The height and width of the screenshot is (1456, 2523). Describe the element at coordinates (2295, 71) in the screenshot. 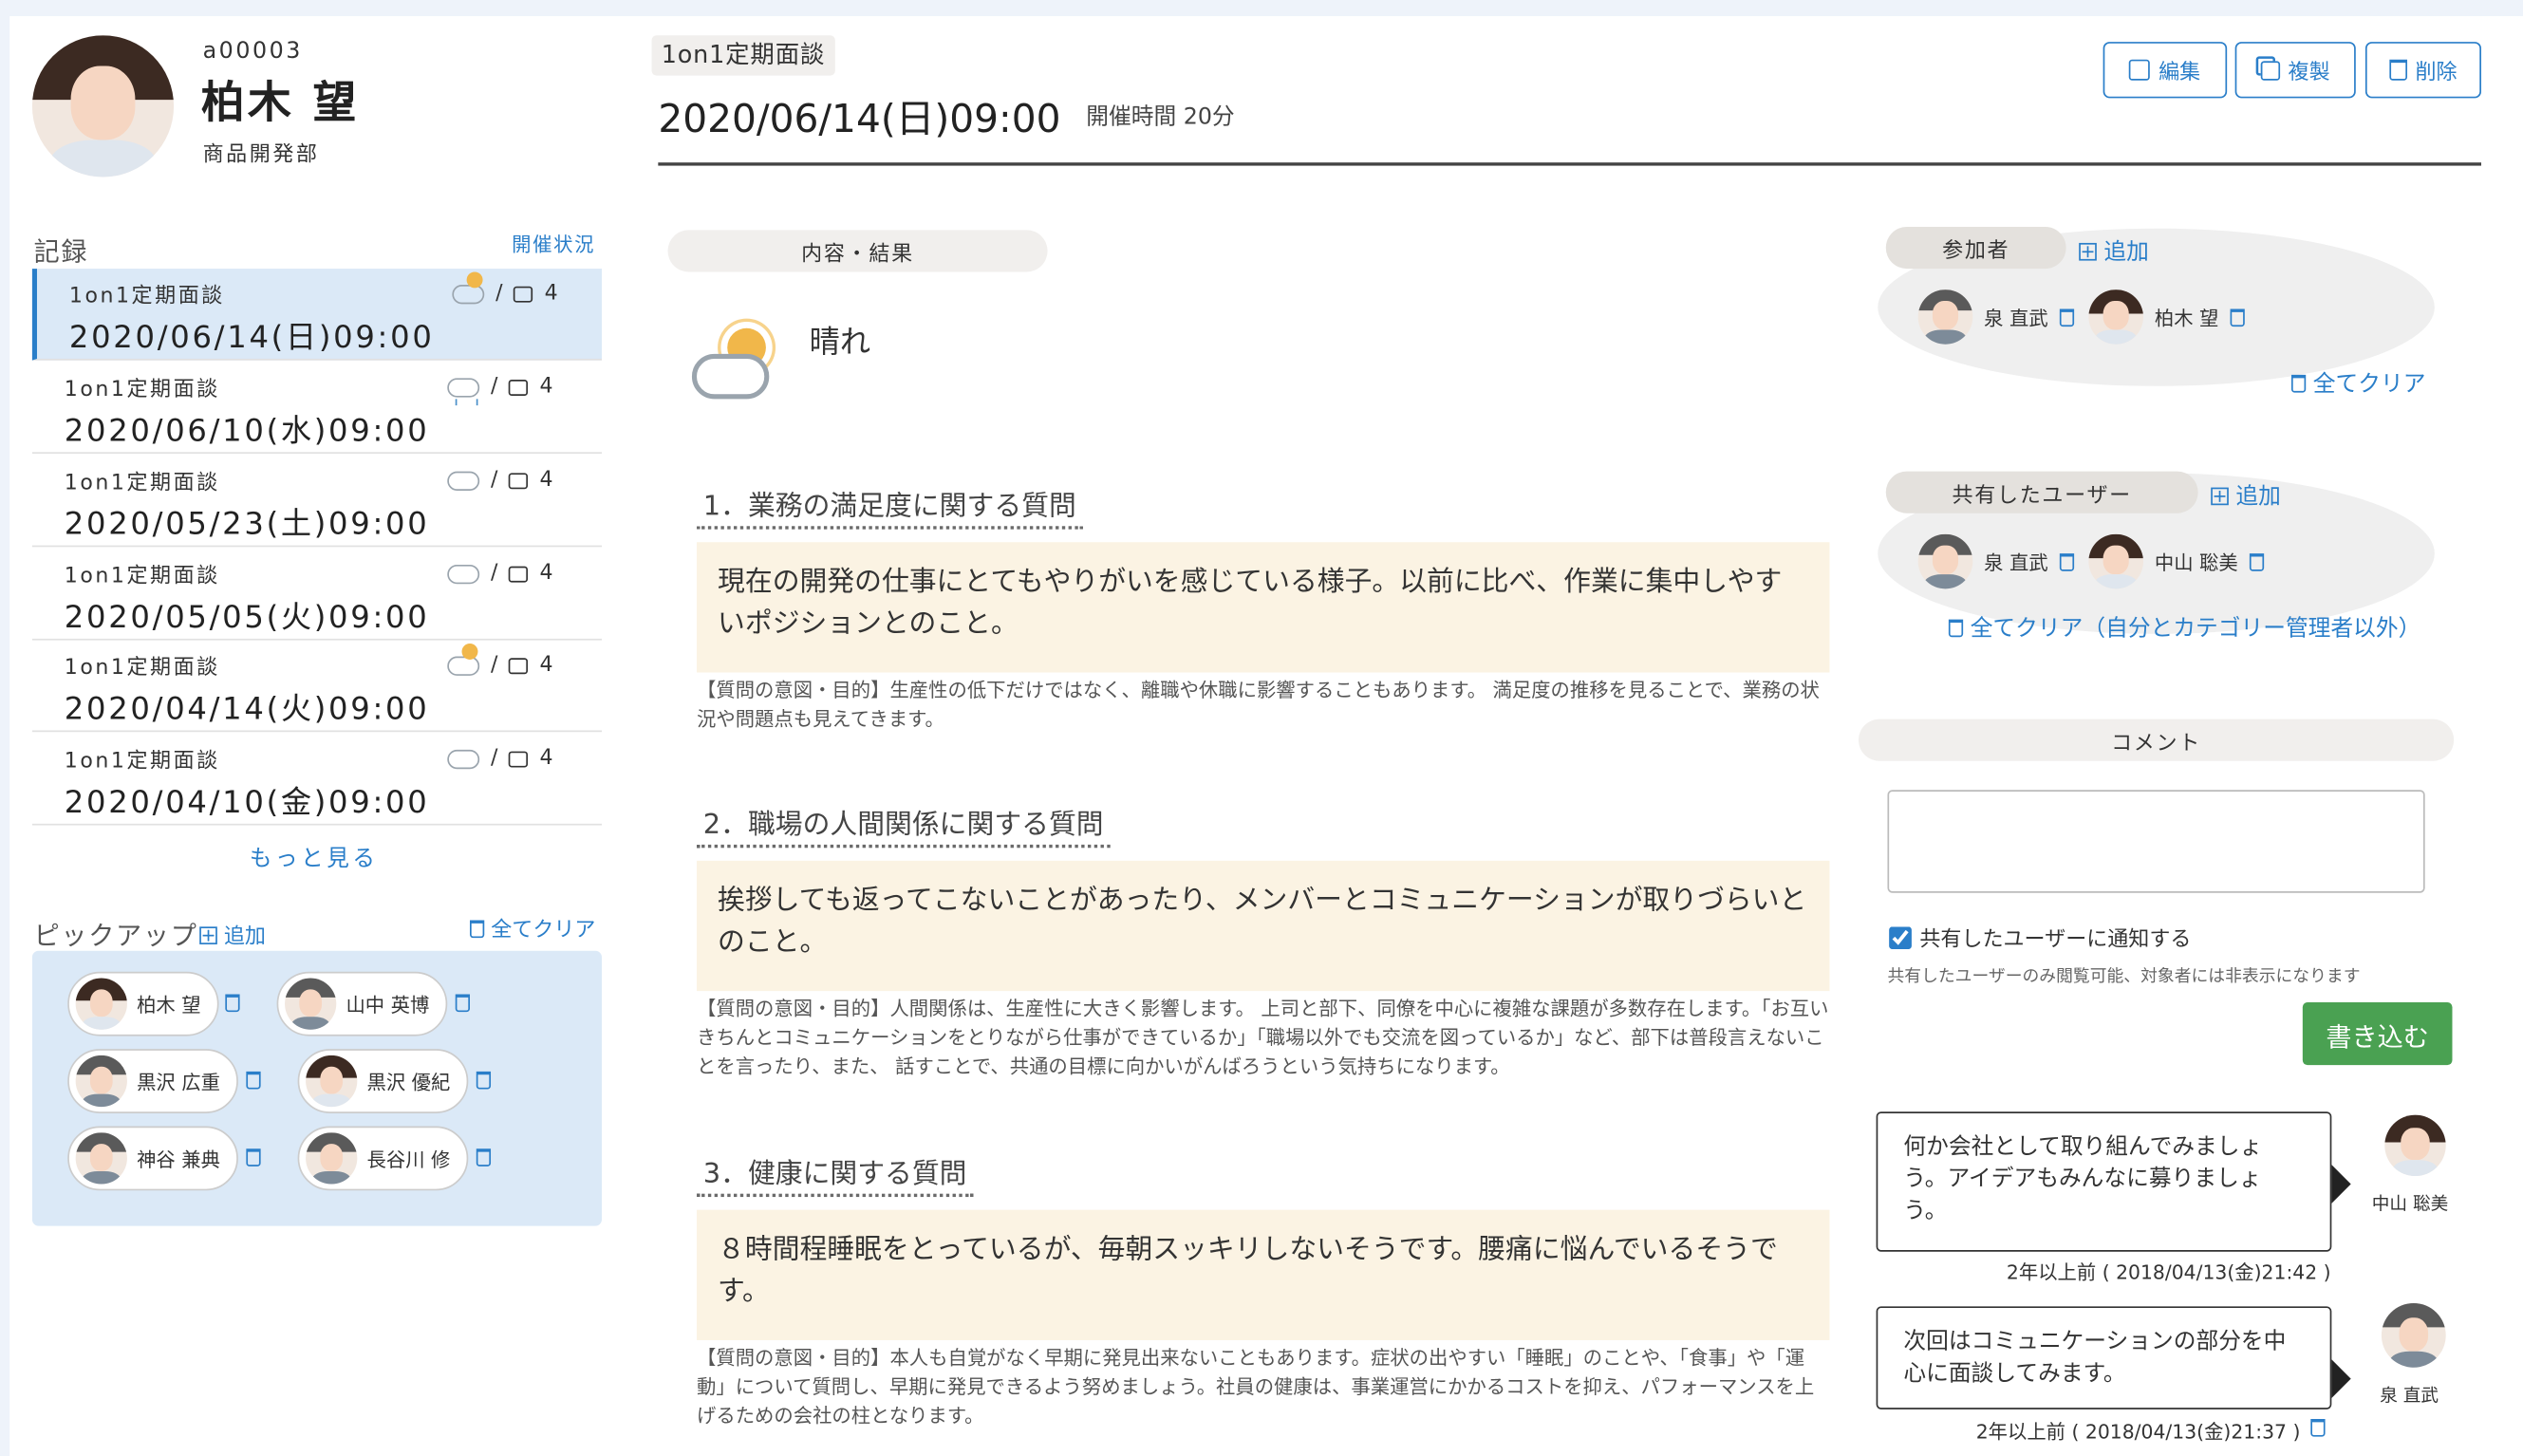

I see `copy-button: 複製` at that location.